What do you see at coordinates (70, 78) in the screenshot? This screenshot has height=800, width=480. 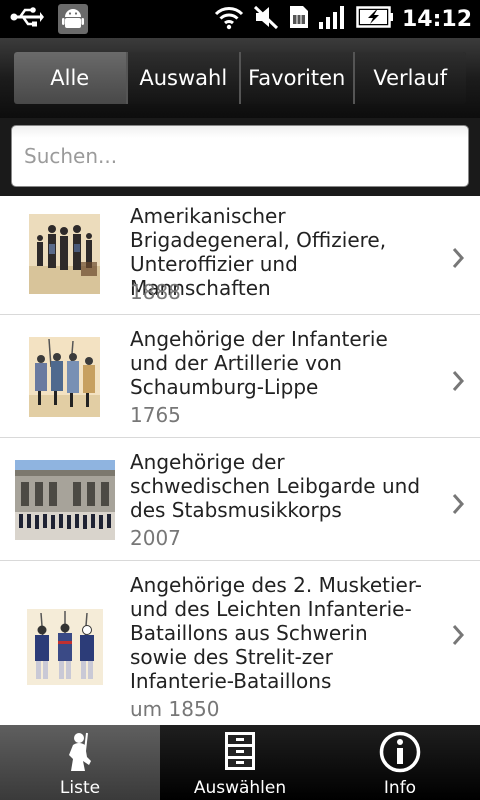 I see `tab-alle: Alle` at bounding box center [70, 78].